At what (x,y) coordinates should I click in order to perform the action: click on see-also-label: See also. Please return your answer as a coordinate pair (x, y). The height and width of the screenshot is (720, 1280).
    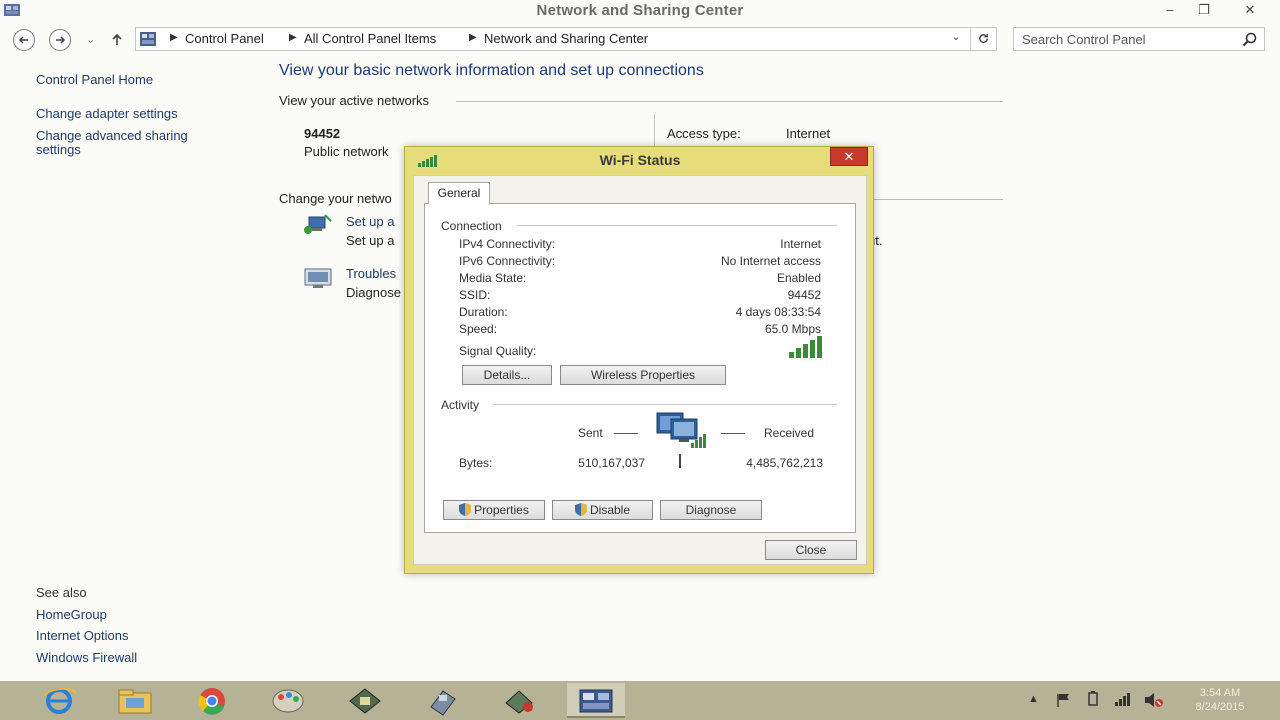
    Looking at the image, I should click on (61, 592).